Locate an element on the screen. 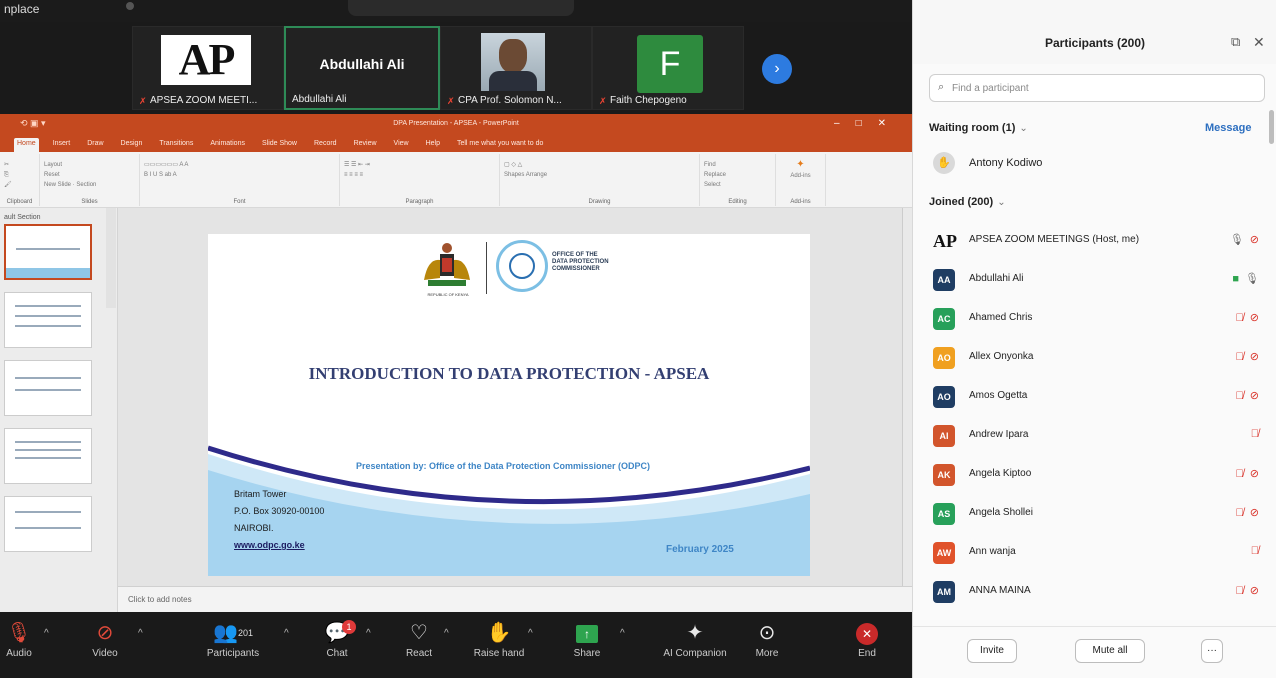  participant-name: Angela Kiptoo is located at coordinates (1000, 473).